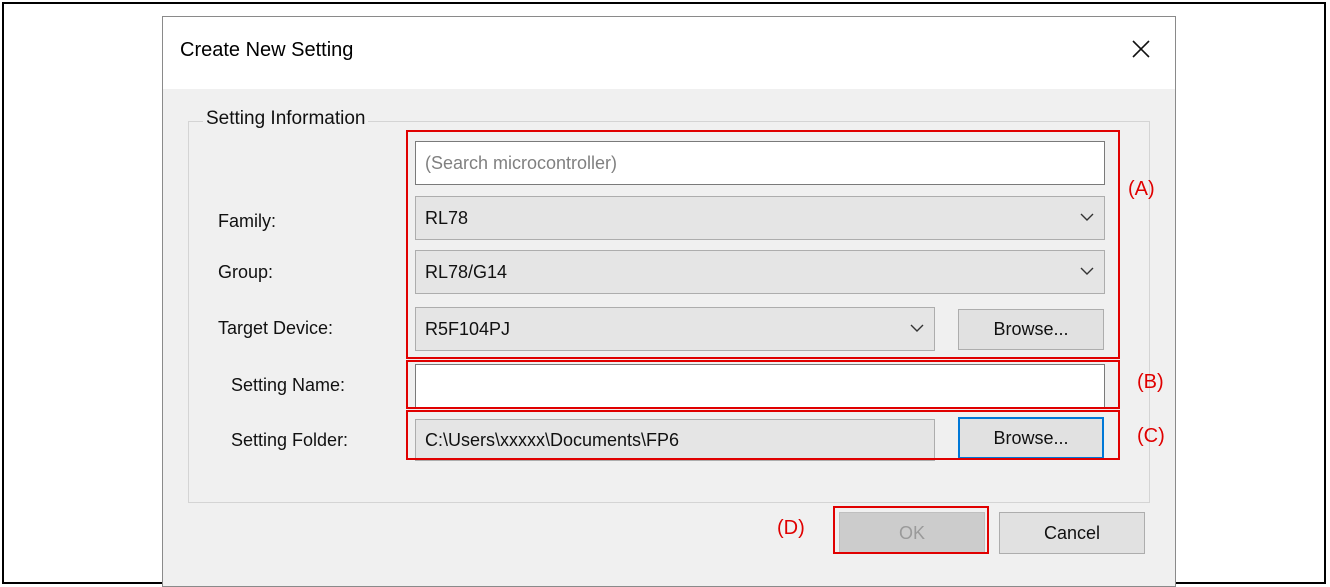 The height and width of the screenshot is (587, 1330). Describe the element at coordinates (791, 528) in the screenshot. I see `annotation-label-d: (D)` at that location.